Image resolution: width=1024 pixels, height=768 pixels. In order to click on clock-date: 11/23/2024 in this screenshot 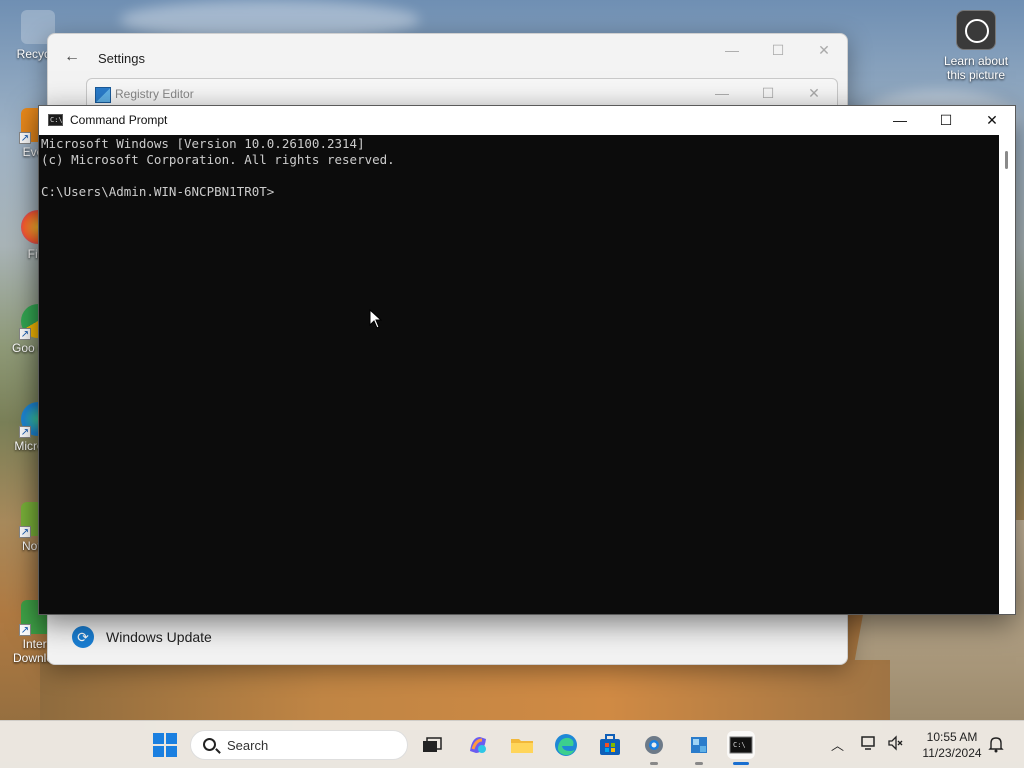, I will do `click(952, 753)`.